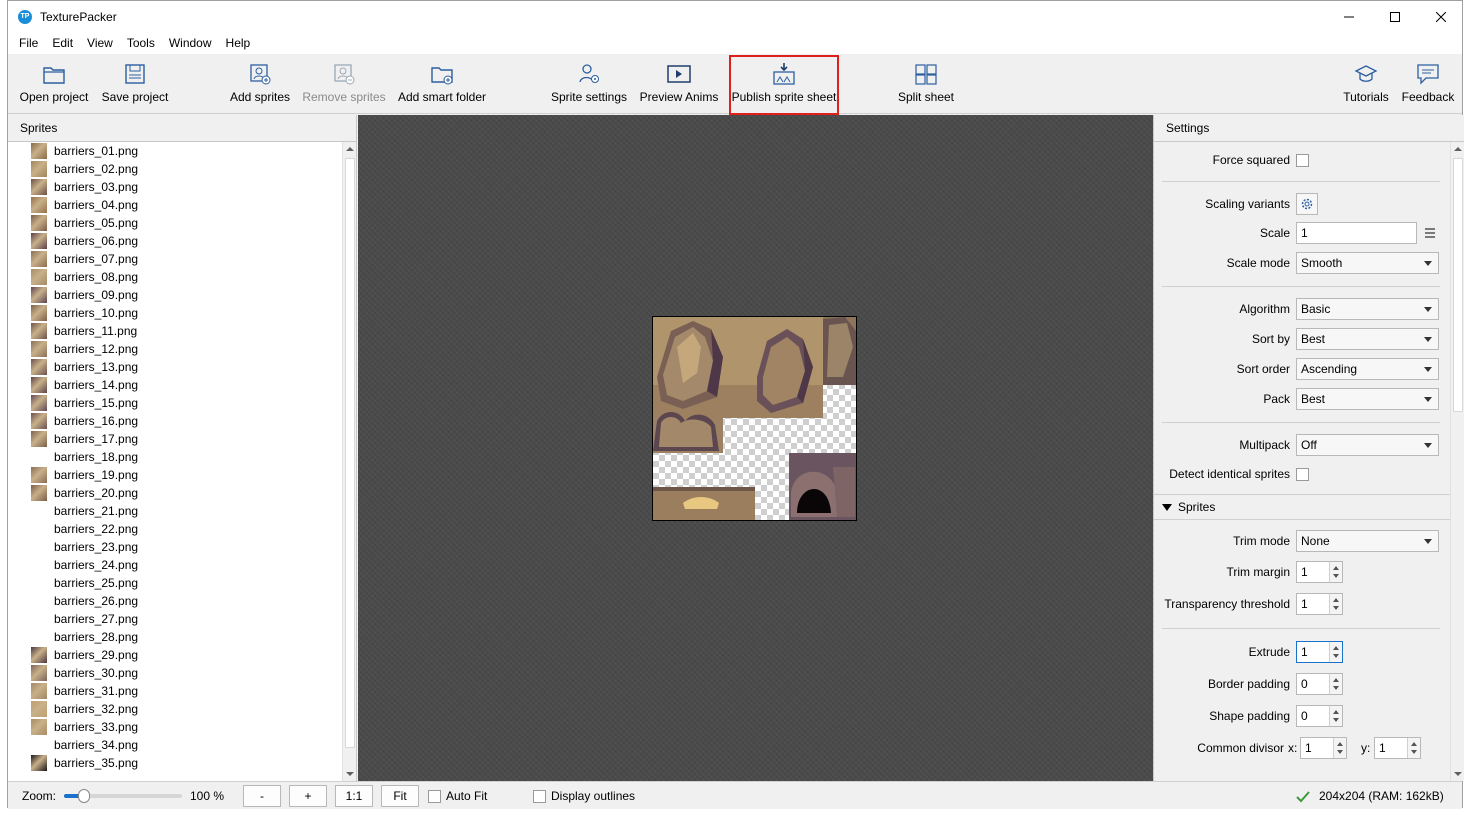 The width and height of the screenshot is (1470, 816). Describe the element at coordinates (679, 84) in the screenshot. I see `preview-anims-button: Preview Anims` at that location.